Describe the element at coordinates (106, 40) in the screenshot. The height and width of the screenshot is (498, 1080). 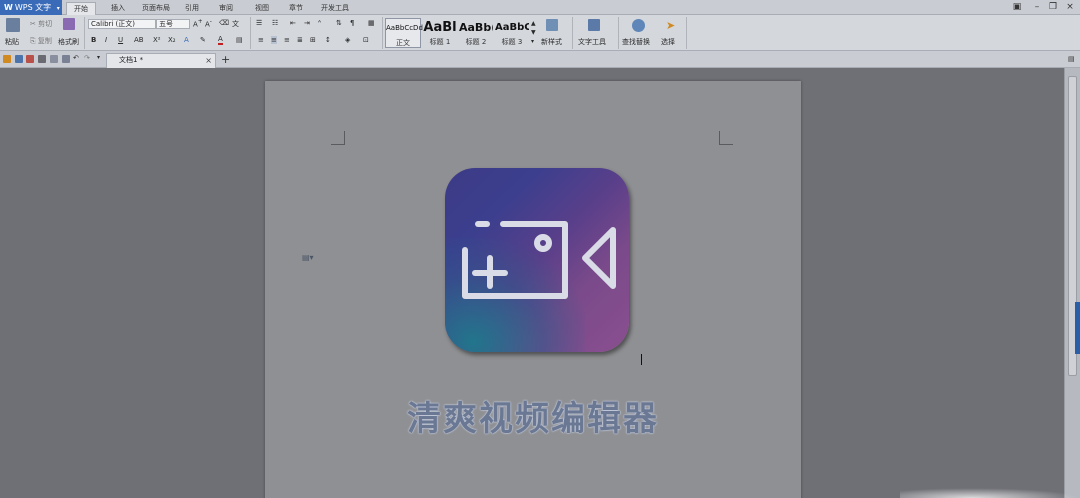
I see `italic-button: I` at that location.